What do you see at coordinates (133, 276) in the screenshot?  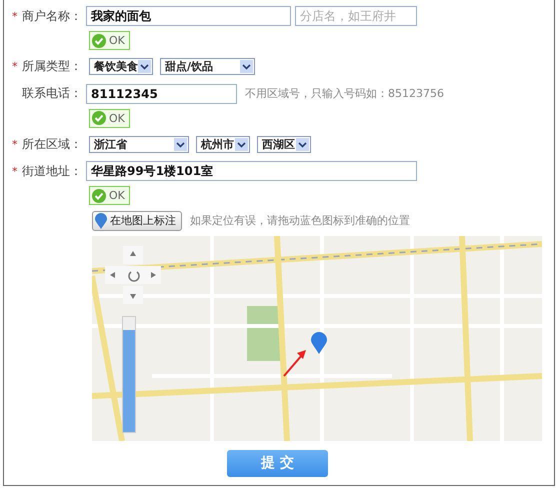 I see `pan-control` at bounding box center [133, 276].